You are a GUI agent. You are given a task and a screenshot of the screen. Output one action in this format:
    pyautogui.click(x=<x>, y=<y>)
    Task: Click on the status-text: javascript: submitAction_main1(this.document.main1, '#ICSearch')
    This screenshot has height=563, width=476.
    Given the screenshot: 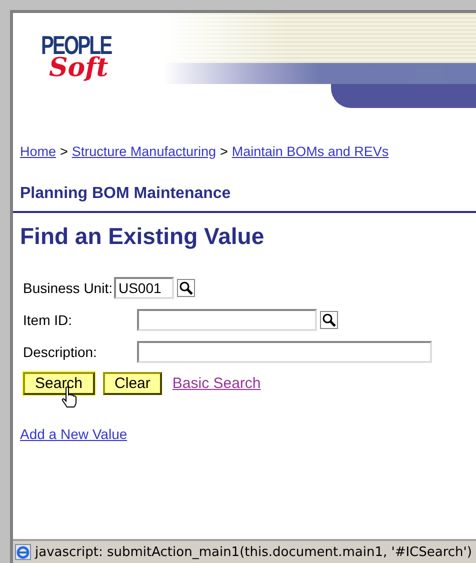 What is the action you would take?
    pyautogui.click(x=253, y=552)
    